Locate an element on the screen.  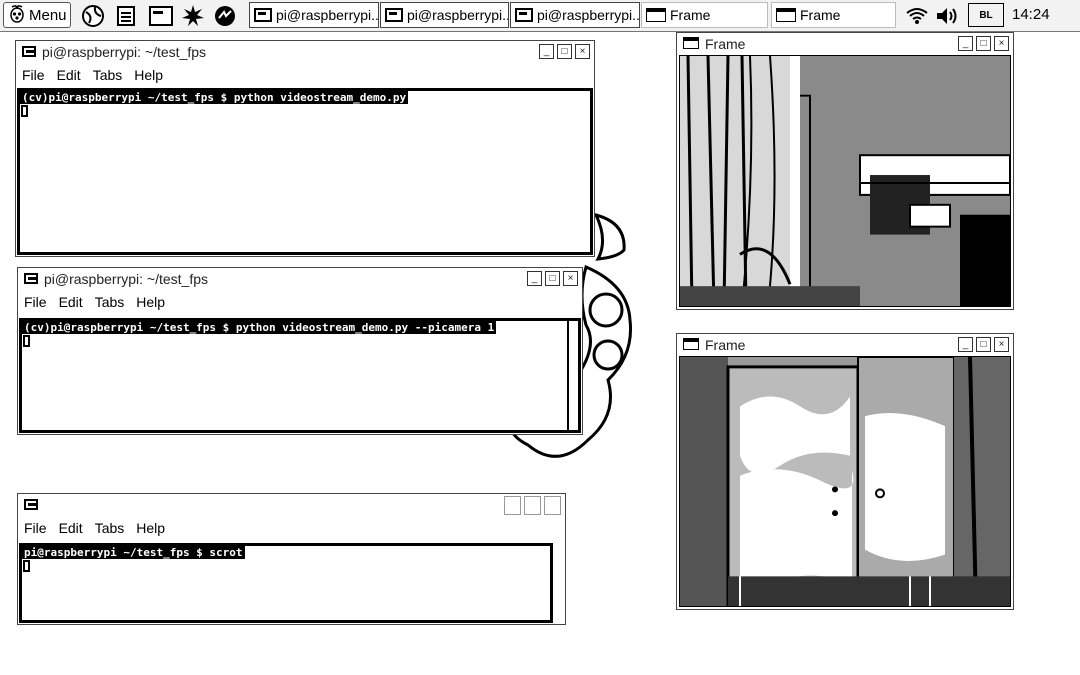
menu-button: Menu is located at coordinates (37, 15).